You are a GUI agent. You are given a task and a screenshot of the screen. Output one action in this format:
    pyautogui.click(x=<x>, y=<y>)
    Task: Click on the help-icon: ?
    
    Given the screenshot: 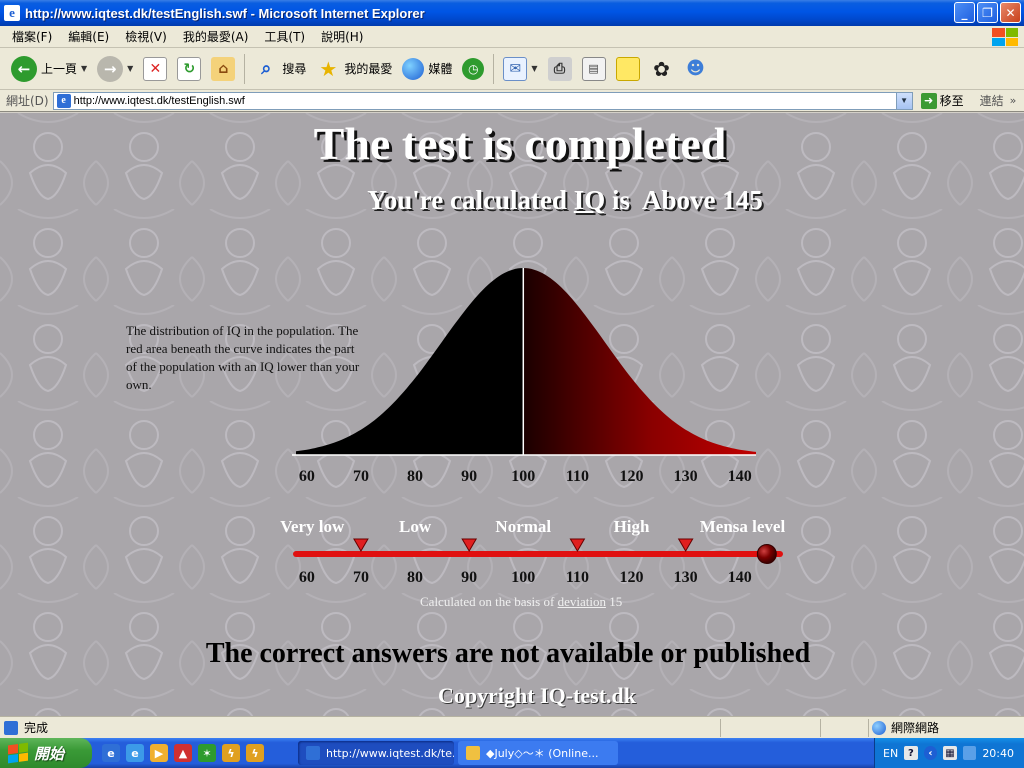 What is the action you would take?
    pyautogui.click(x=911, y=753)
    